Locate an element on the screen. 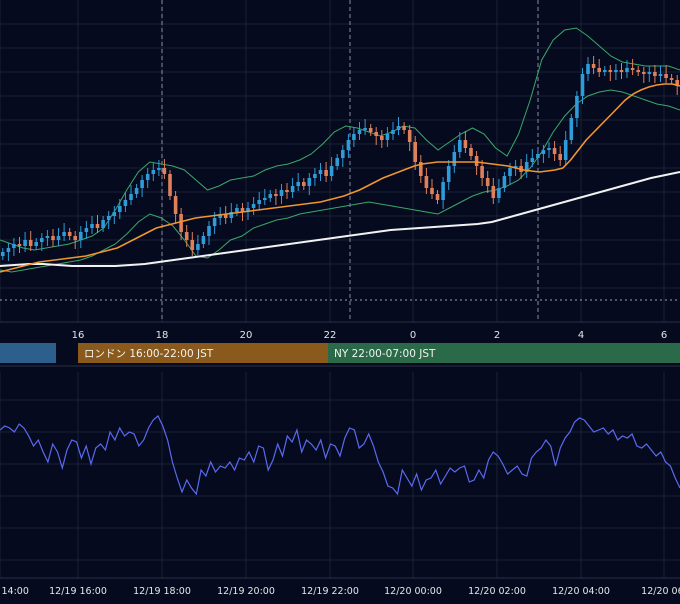 The image size is (680, 604). osc-x-tick-0: 12/19 14:00 is located at coordinates (14, 591).